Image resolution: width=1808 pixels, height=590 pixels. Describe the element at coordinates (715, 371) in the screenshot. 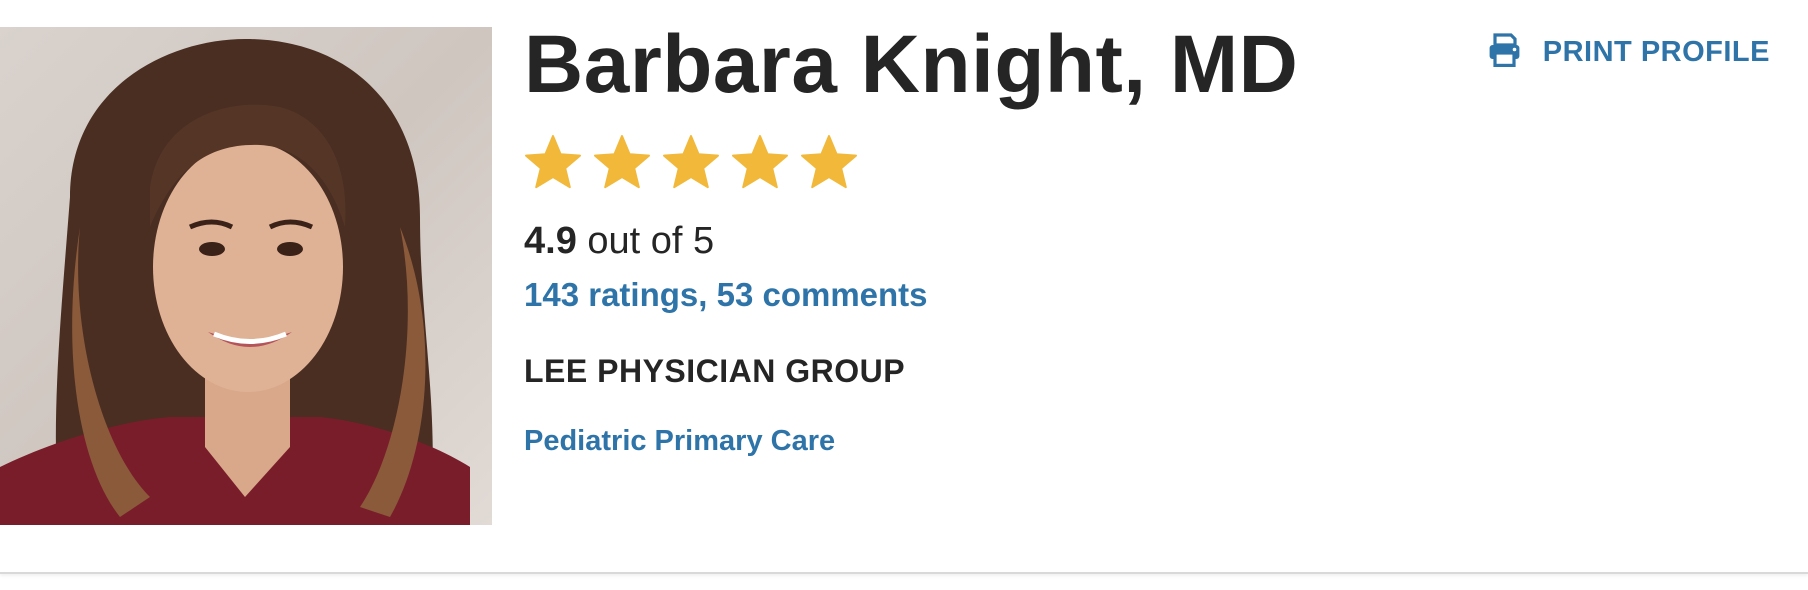

I see `physician-group: LEE PHYSICIAN GROUP` at that location.